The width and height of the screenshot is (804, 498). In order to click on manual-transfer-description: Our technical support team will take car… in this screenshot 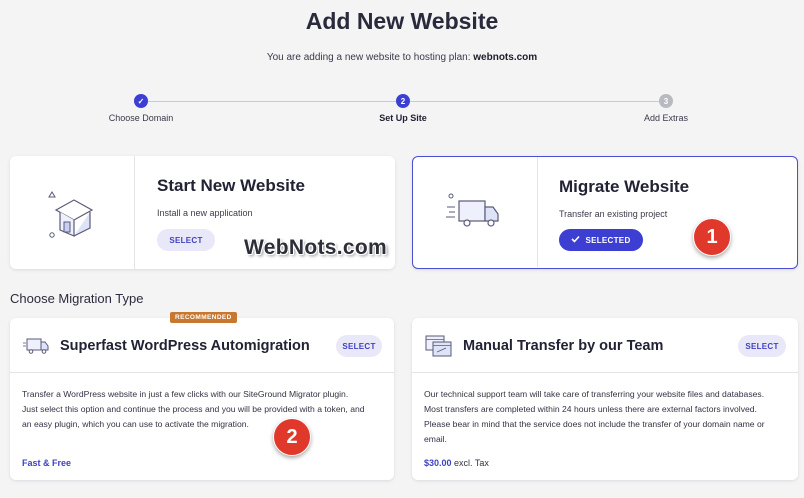, I will do `click(608, 417)`.